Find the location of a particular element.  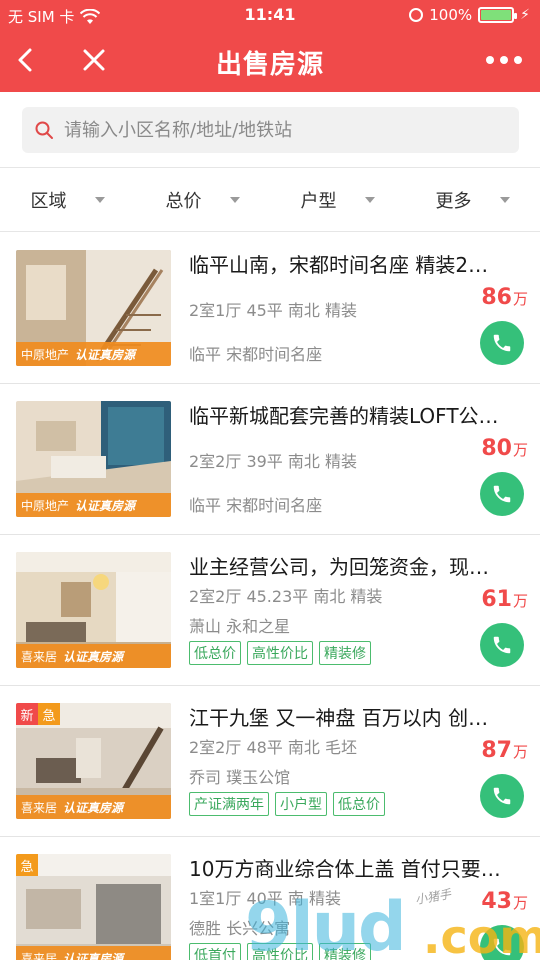

price-value: 43 is located at coordinates (496, 901).